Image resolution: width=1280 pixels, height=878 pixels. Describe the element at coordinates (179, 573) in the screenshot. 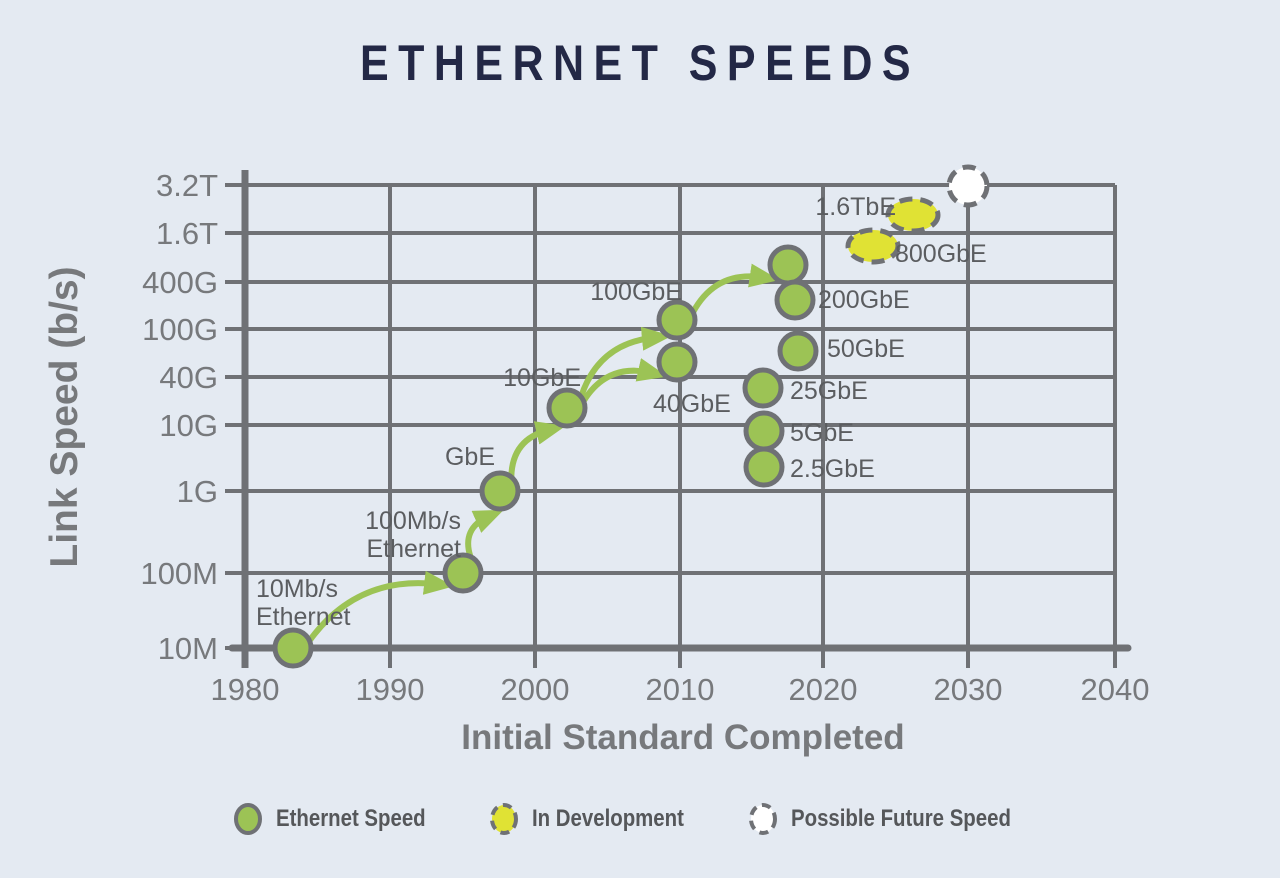

I see `y-axis-tick-label: 100M` at that location.